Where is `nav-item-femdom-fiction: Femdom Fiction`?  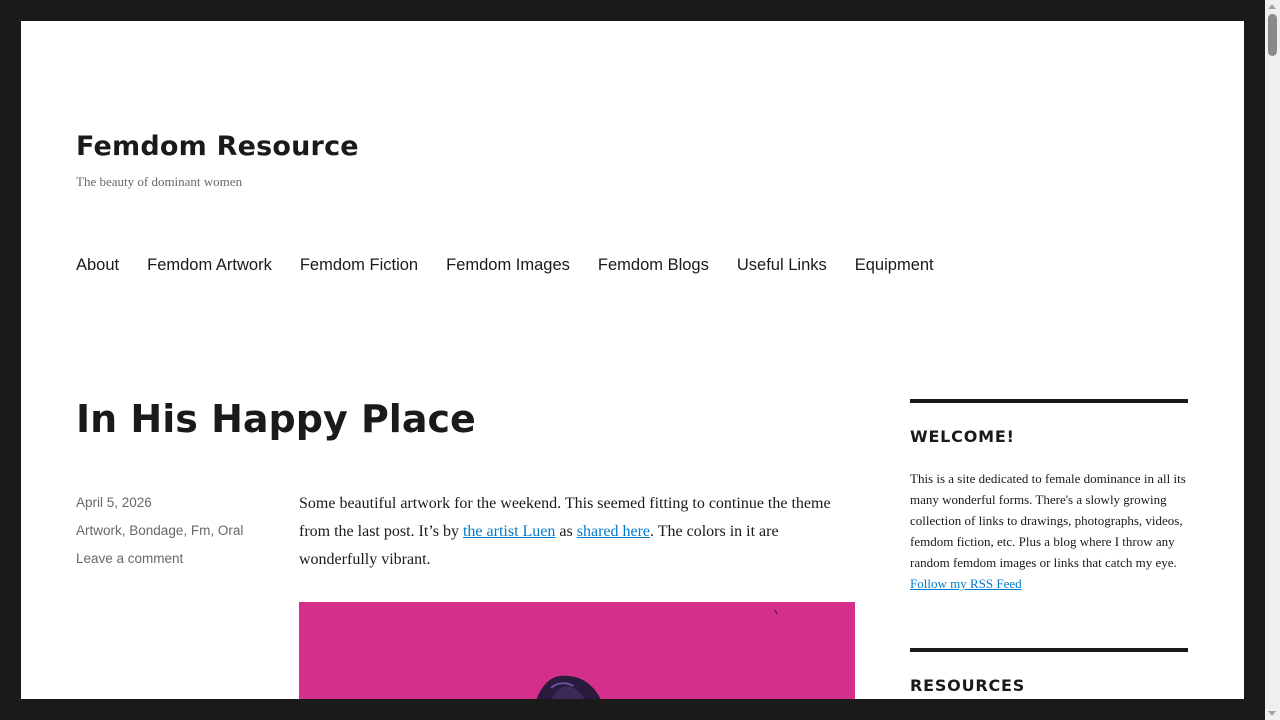 nav-item-femdom-fiction: Femdom Fiction is located at coordinates (359, 265).